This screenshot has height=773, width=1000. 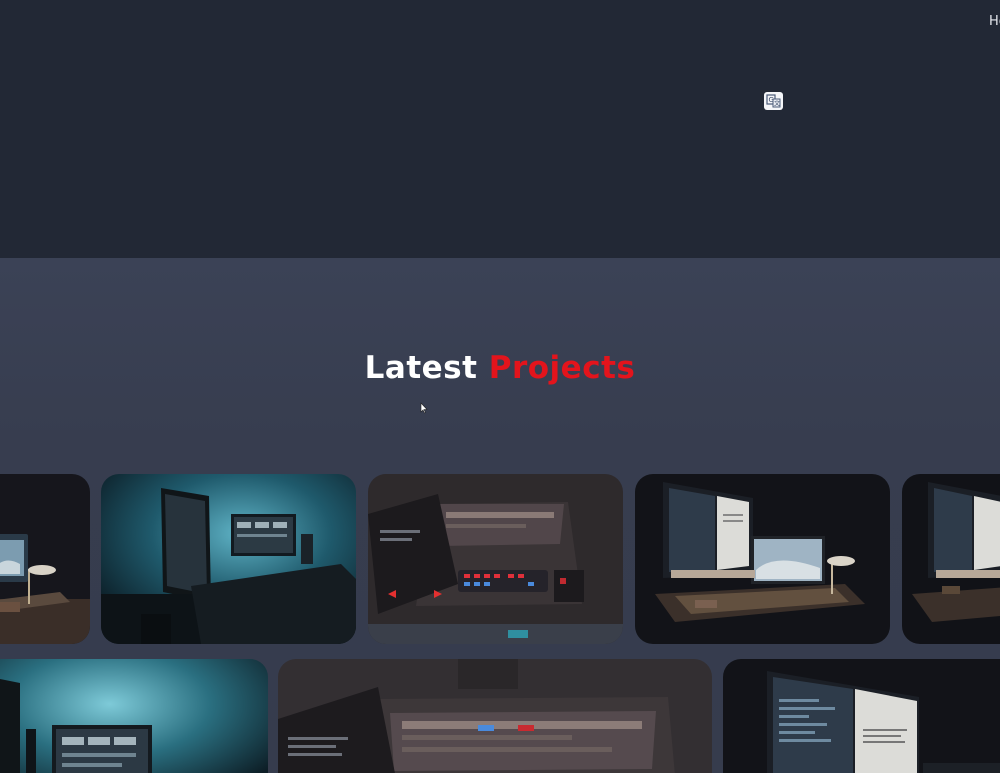 I want to click on nav-link-home: Home, so click(x=994, y=21).